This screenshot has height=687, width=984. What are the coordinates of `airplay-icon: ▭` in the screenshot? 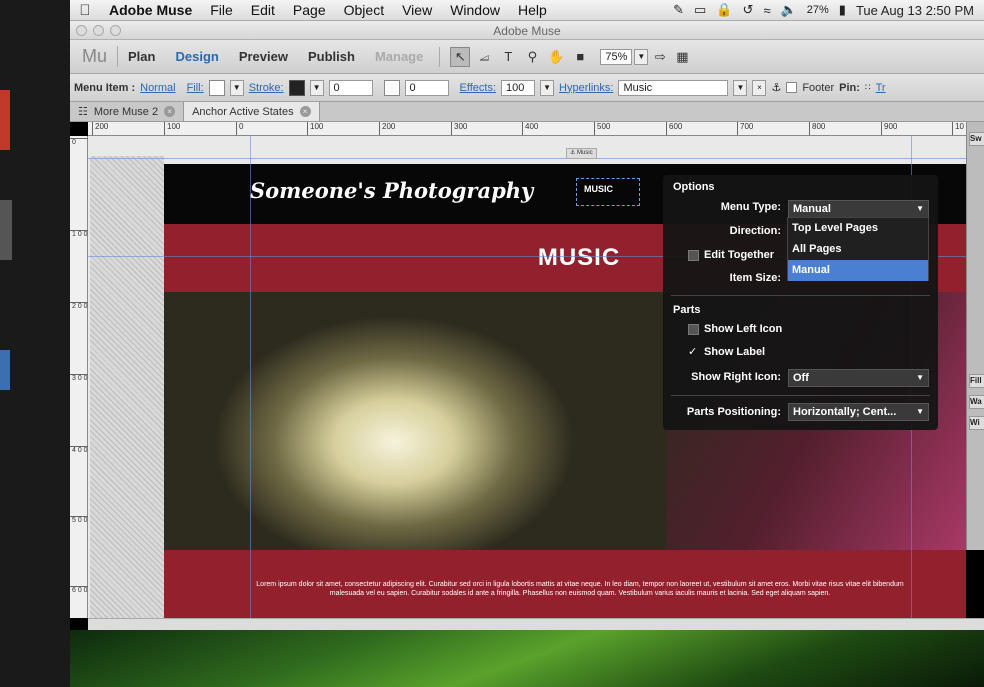 It's located at (700, 10).